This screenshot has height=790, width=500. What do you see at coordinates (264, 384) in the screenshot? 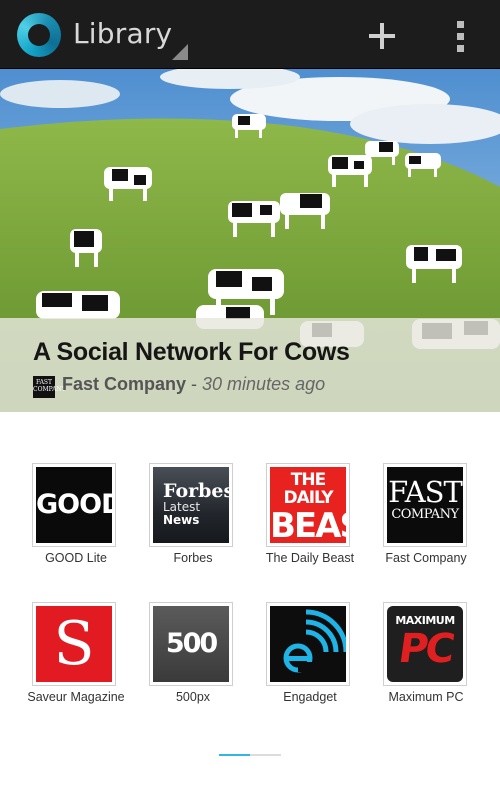
I see `story-time: 30 minutes ago` at bounding box center [264, 384].